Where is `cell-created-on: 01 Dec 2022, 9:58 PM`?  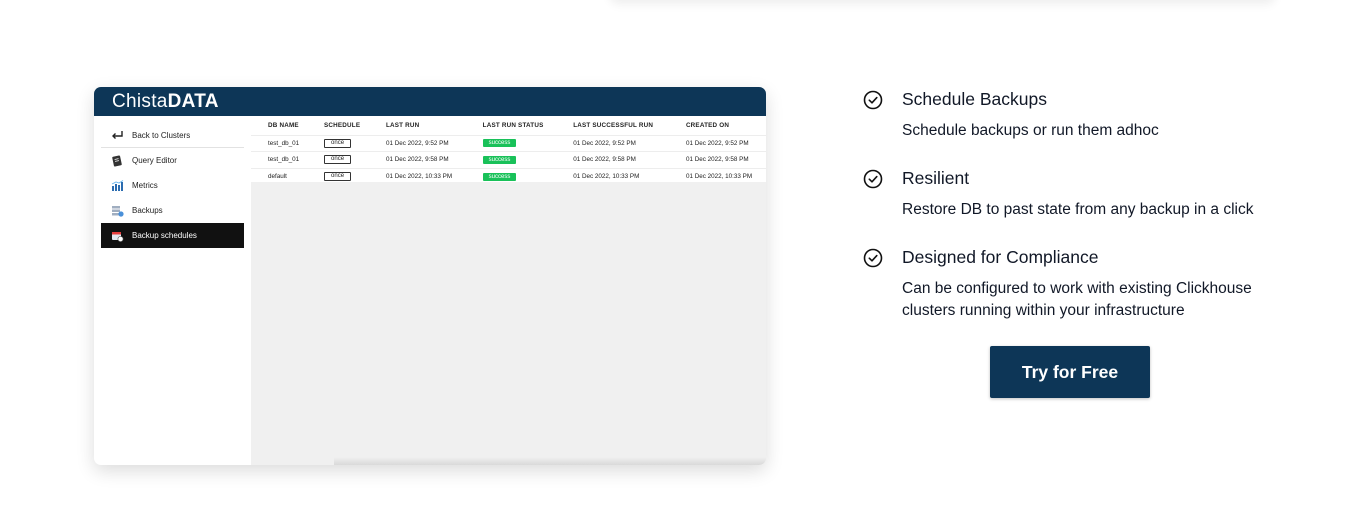 cell-created-on: 01 Dec 2022, 9:58 PM is located at coordinates (717, 159).